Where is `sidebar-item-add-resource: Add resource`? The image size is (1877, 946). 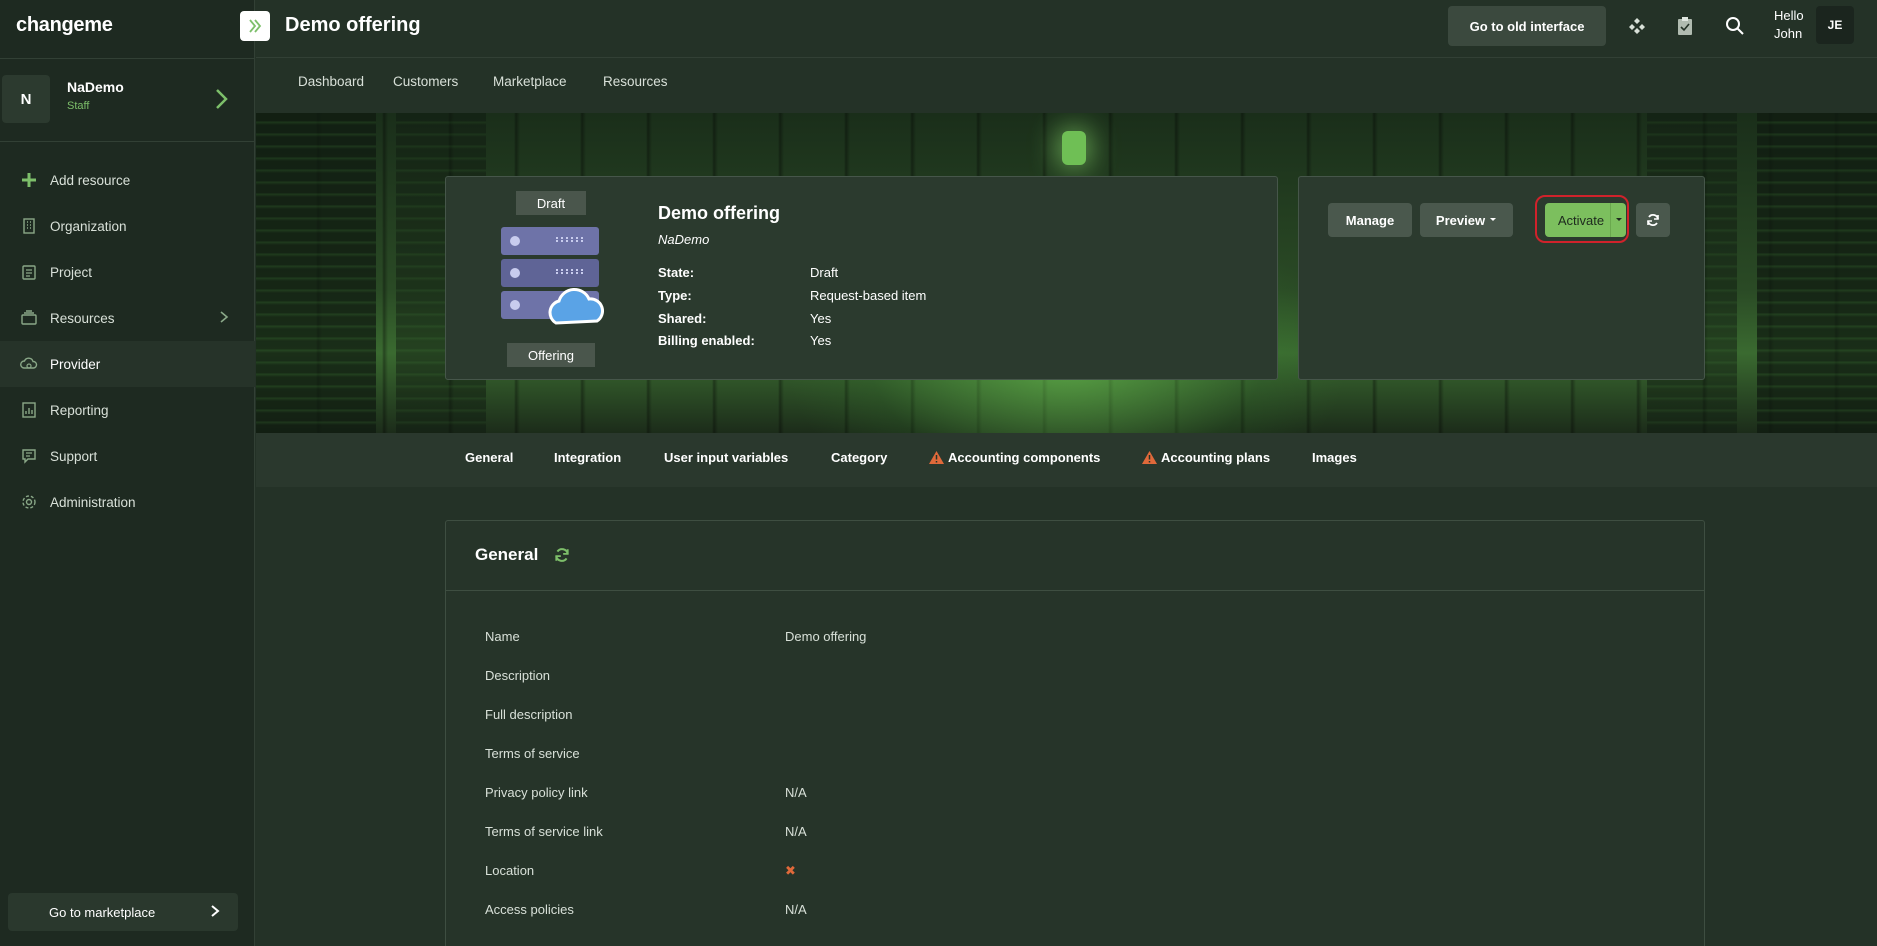 sidebar-item-add-resource: Add resource is located at coordinates (127, 180).